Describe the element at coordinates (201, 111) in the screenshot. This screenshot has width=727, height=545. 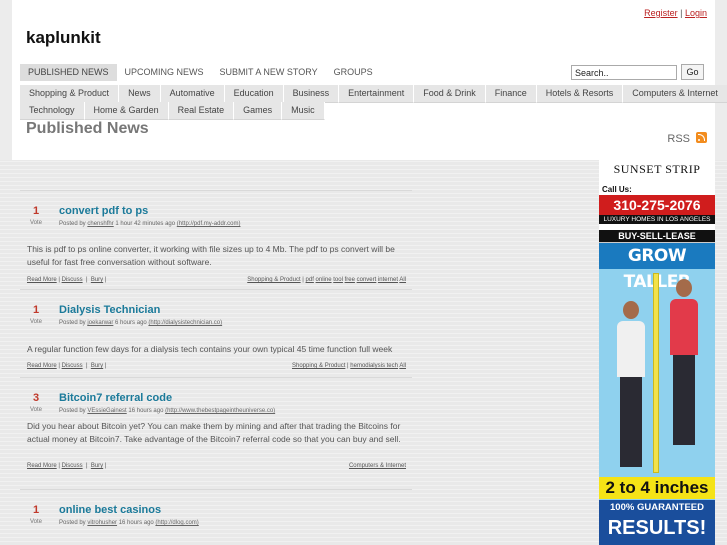
I see `category-real-estate: Real Estate` at that location.